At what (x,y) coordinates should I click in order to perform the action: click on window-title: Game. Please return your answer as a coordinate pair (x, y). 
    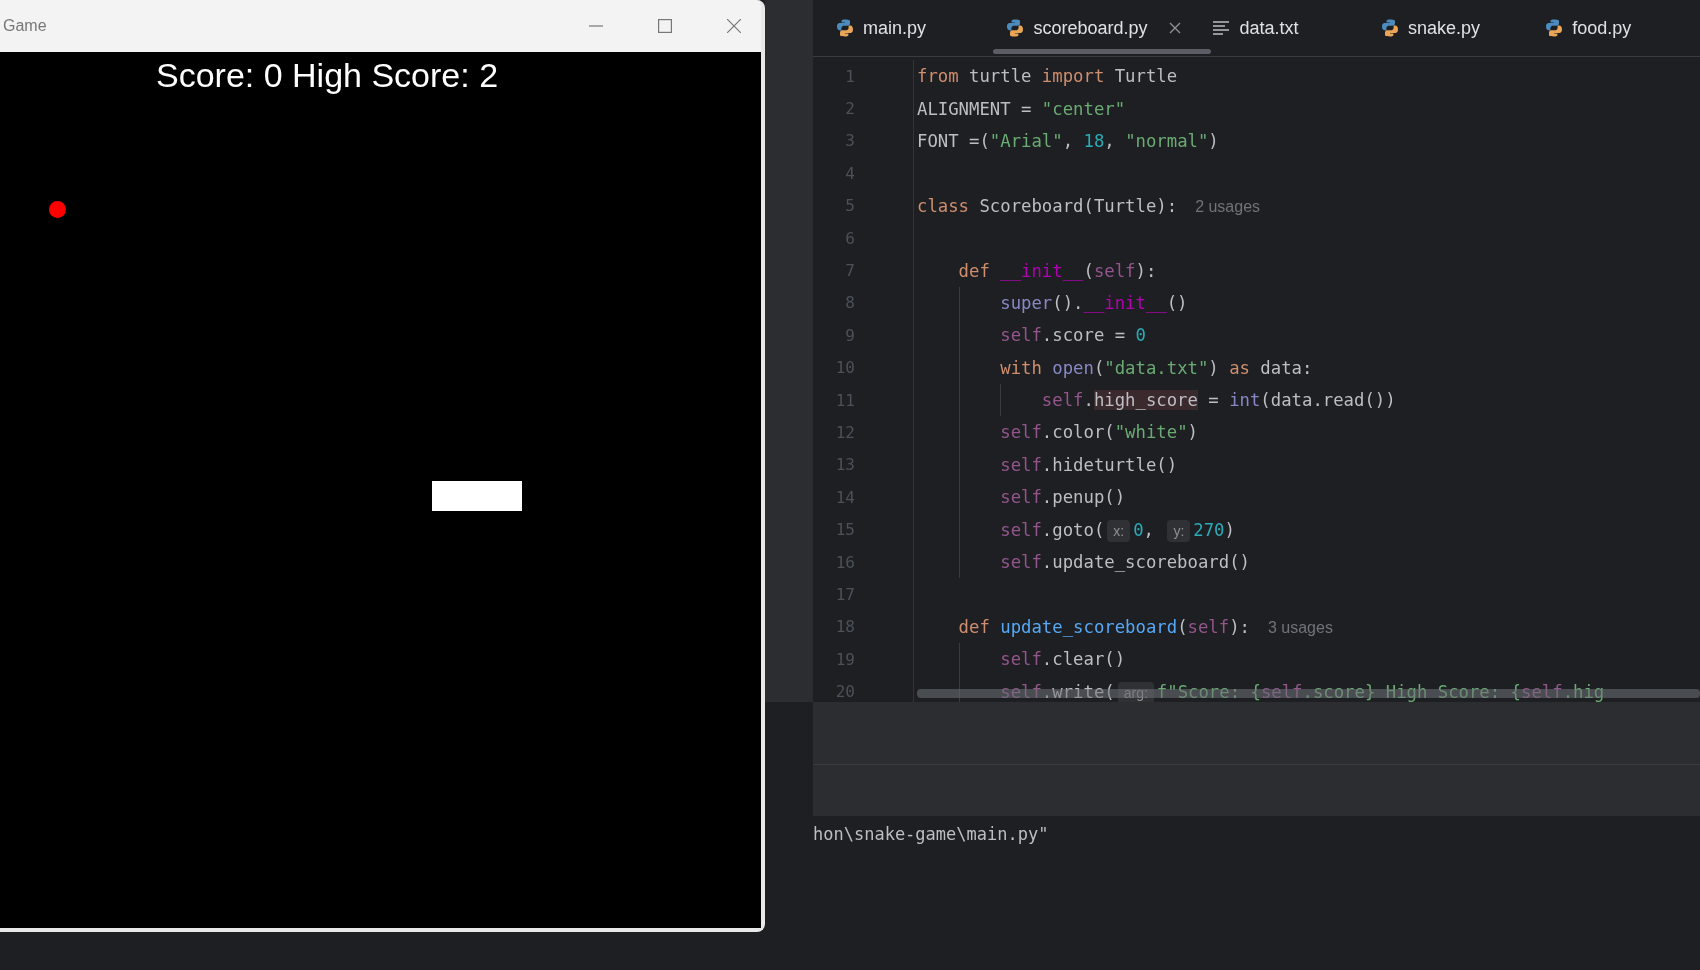
    Looking at the image, I should click on (25, 26).